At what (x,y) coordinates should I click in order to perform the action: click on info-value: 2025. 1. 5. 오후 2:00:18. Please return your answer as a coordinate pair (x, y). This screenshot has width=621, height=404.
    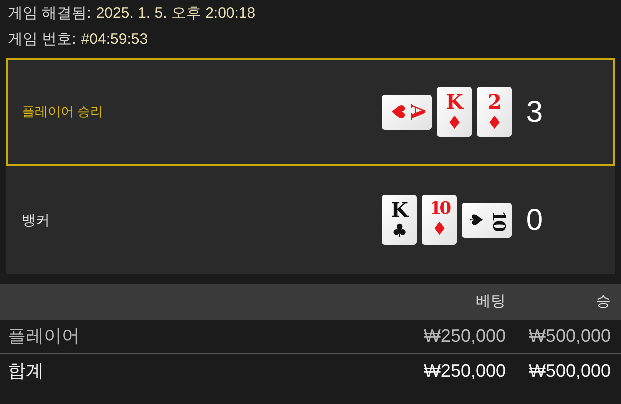
    Looking at the image, I should click on (176, 14).